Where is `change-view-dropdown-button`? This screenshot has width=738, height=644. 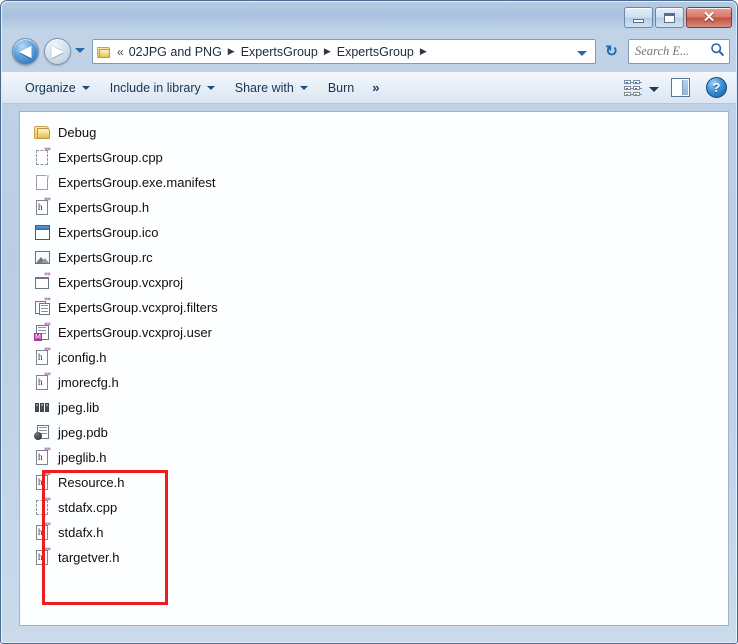 change-view-dropdown-button is located at coordinates (654, 88).